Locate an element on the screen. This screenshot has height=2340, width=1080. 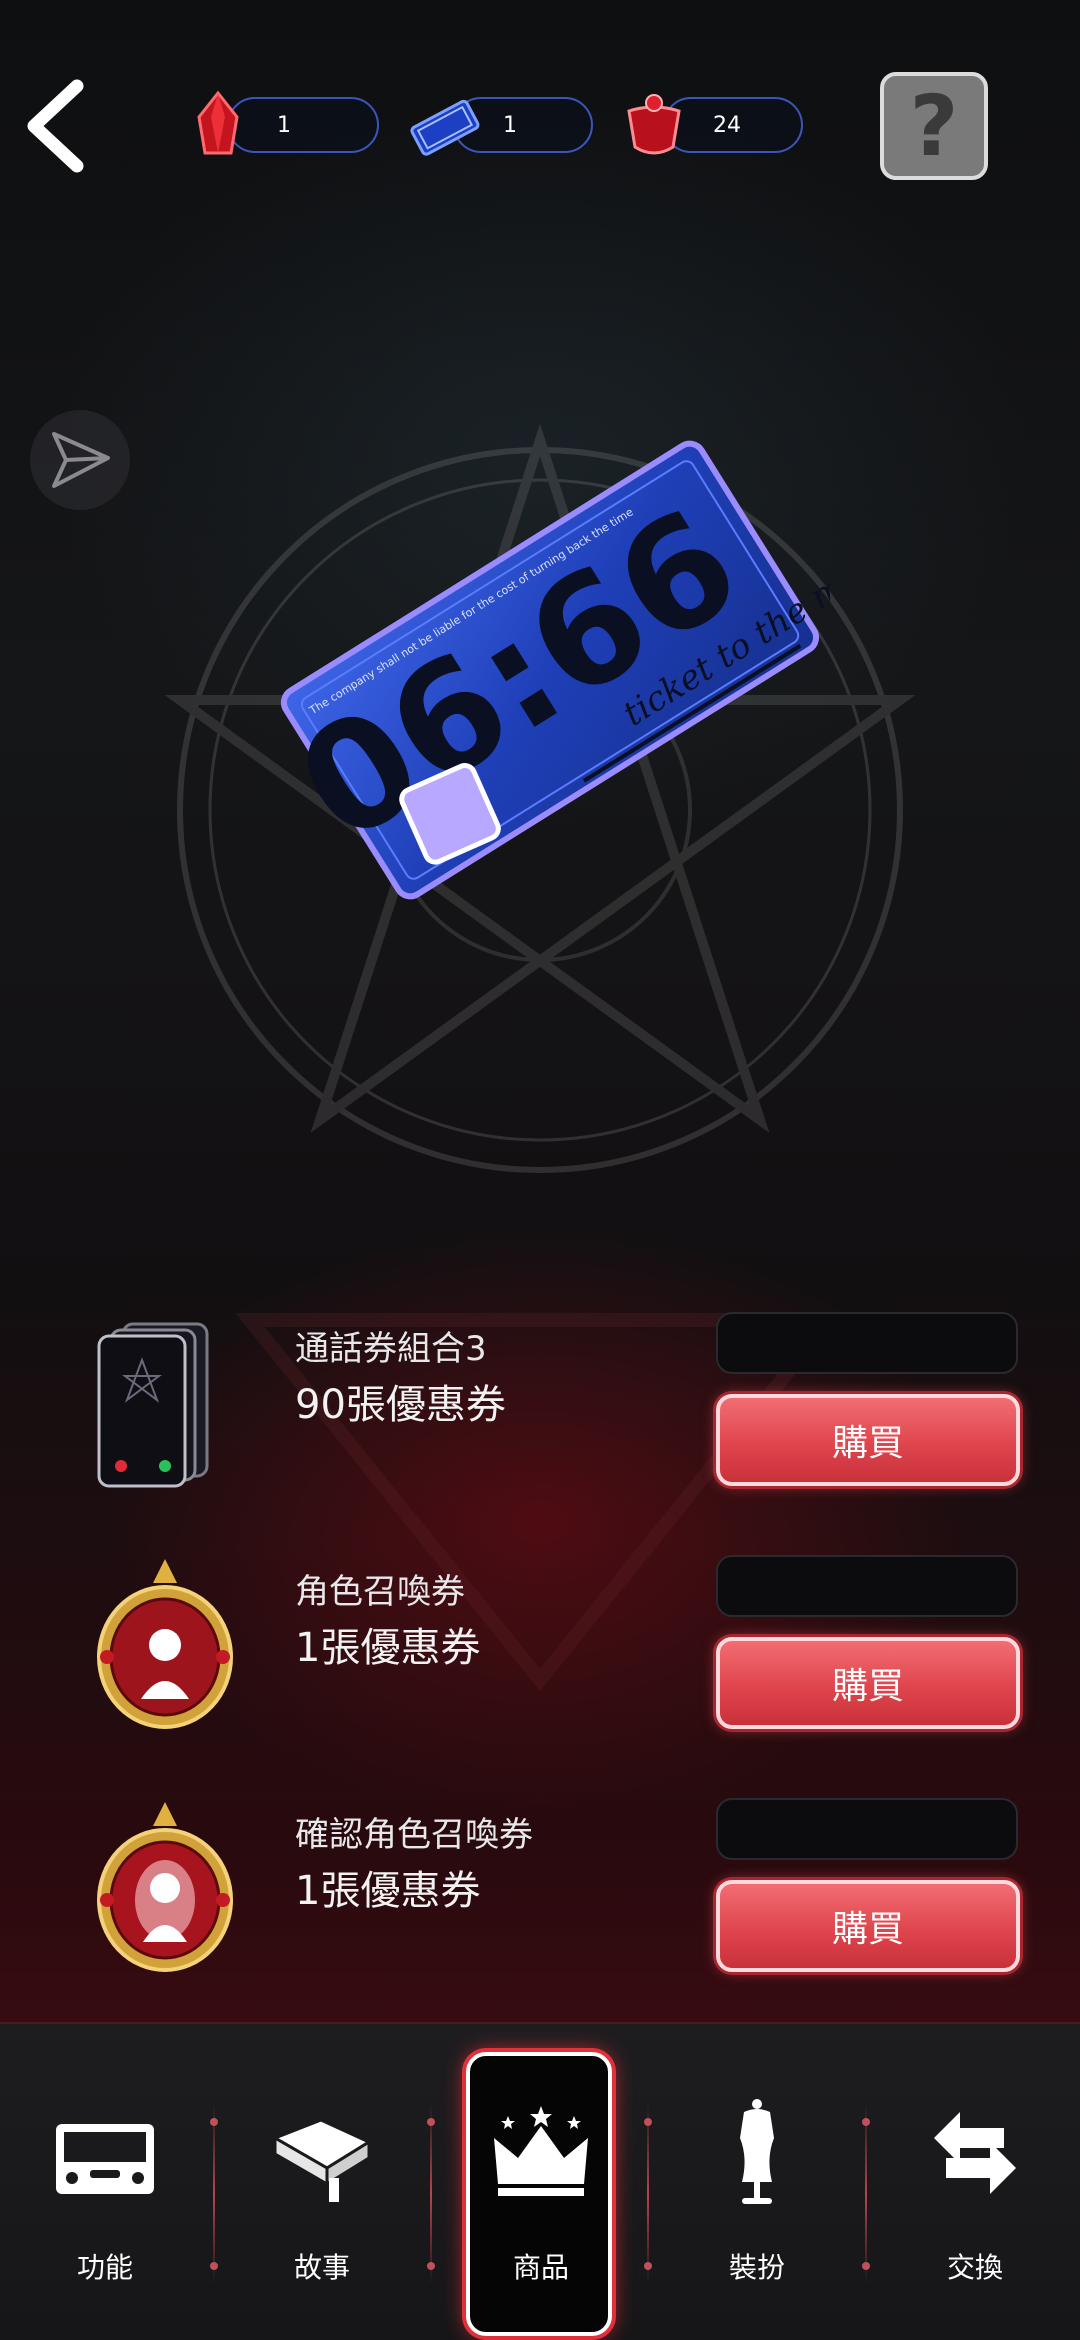
red-crystal-icon is located at coordinates (218, 122).